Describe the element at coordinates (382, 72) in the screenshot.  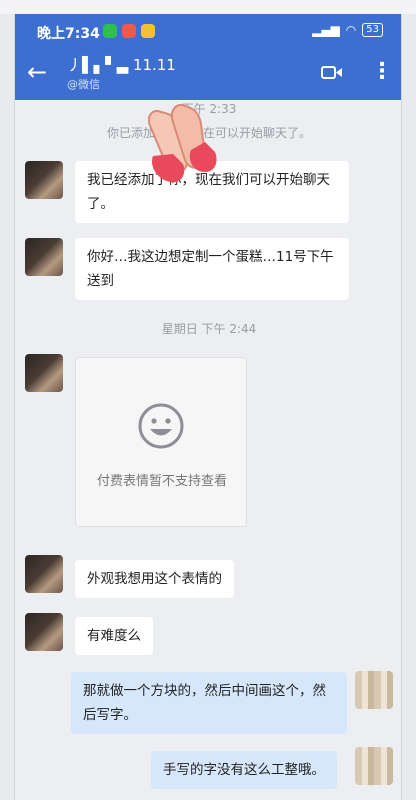
I see `more-vertical-icon: ⋮` at that location.